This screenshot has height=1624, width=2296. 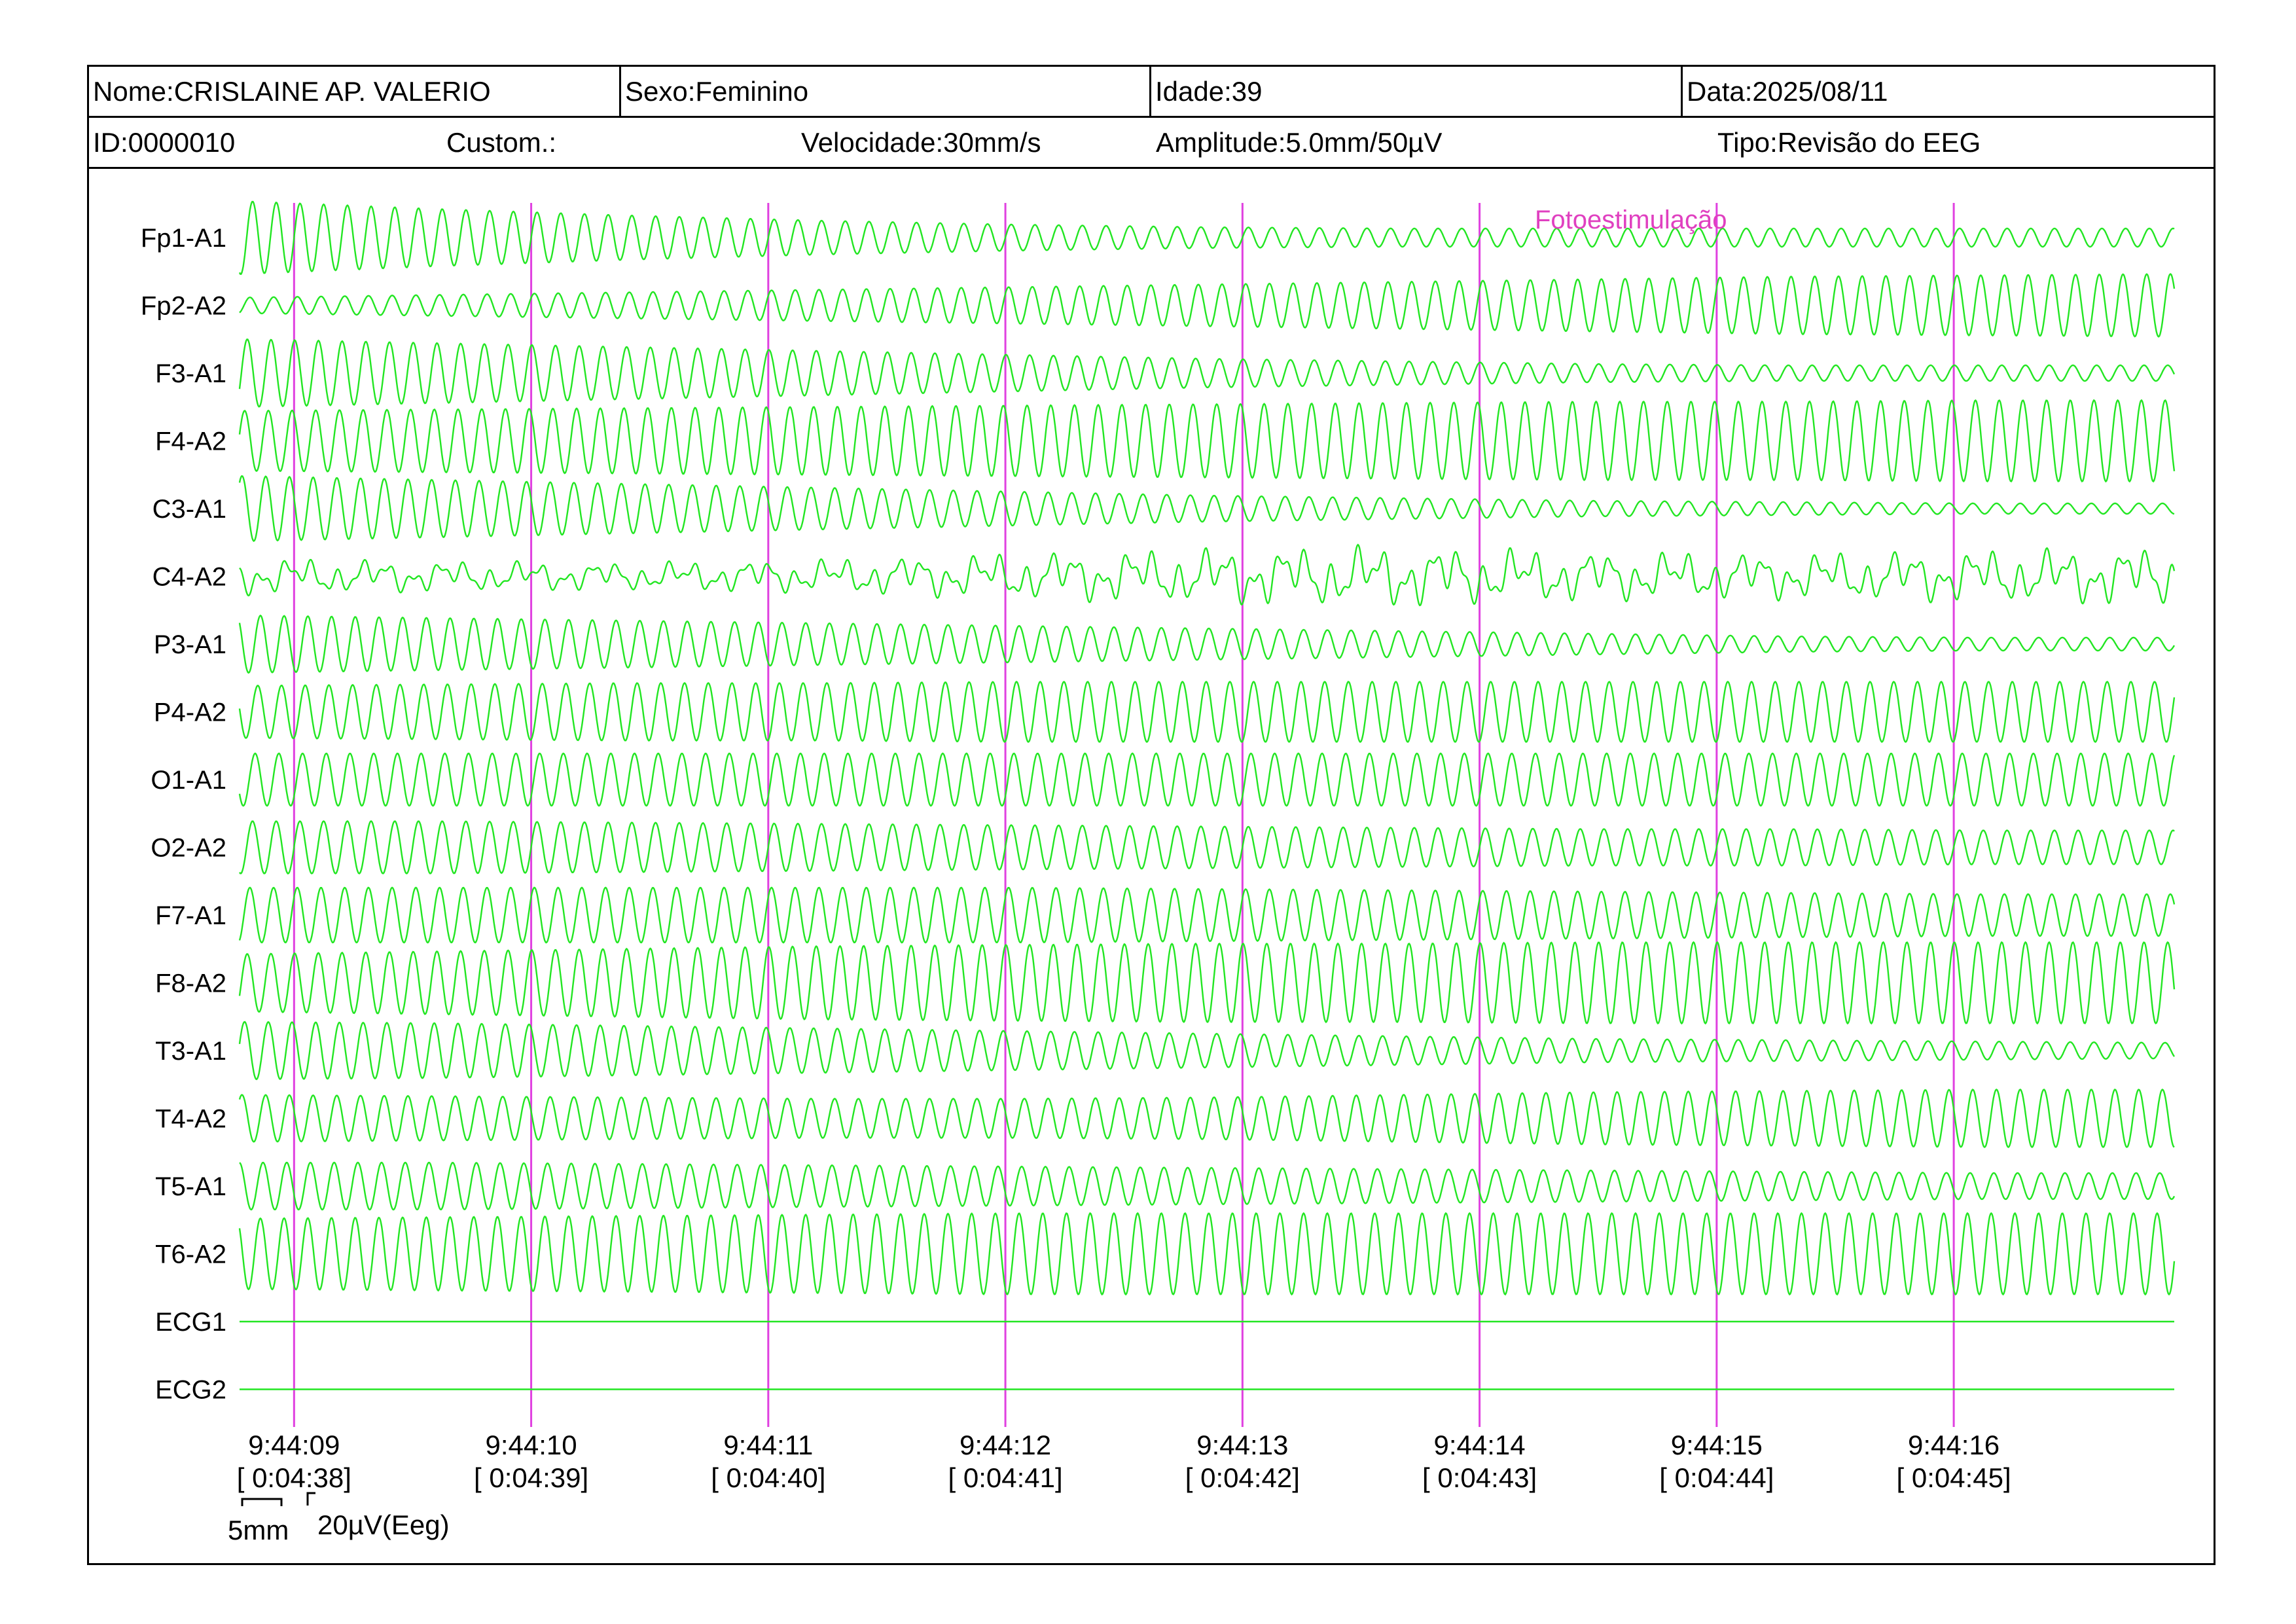 I want to click on time-clock-label: 9:44:14, so click(x=1480, y=1445).